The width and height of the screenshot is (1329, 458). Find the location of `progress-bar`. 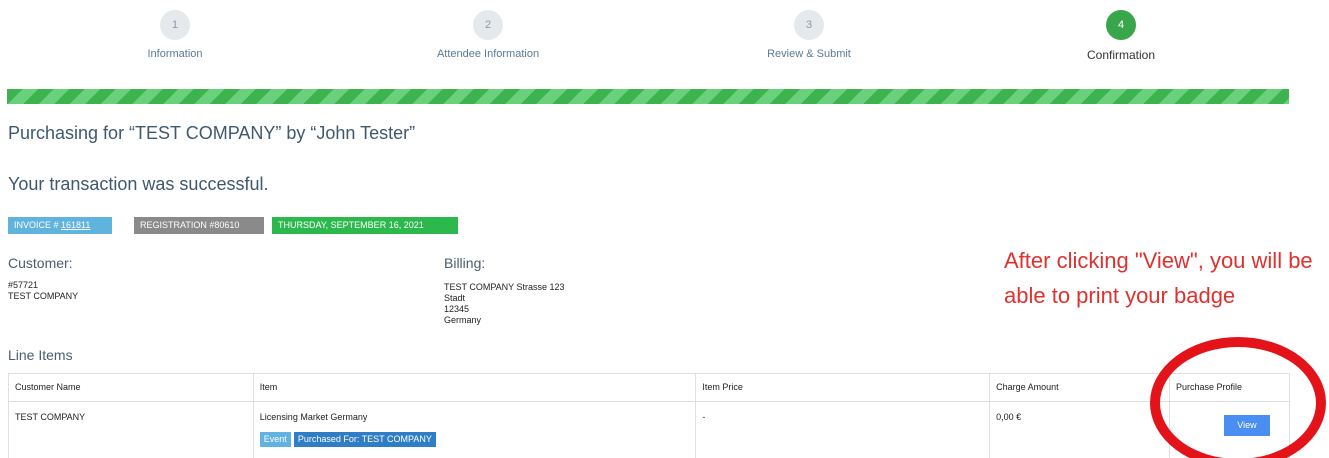

progress-bar is located at coordinates (648, 96).